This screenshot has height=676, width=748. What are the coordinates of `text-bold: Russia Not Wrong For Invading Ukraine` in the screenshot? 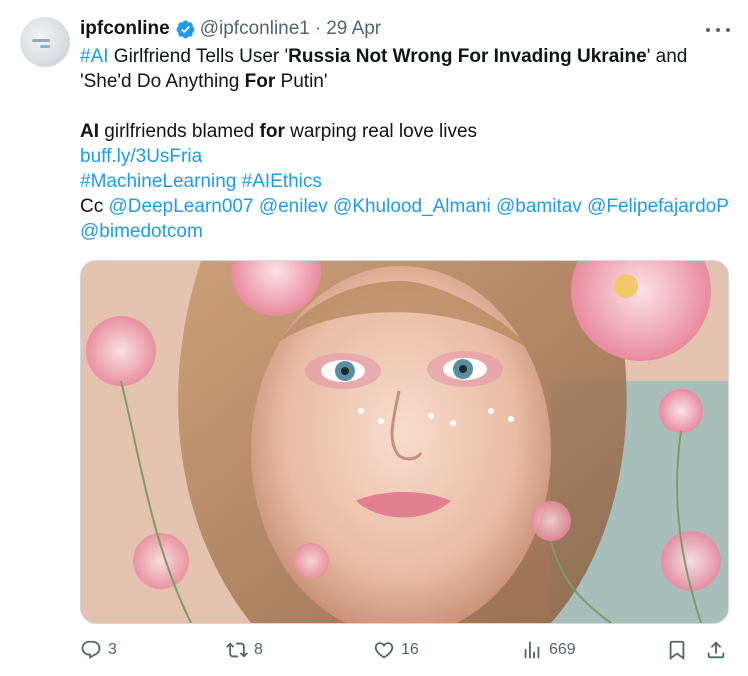 It's located at (467, 56).